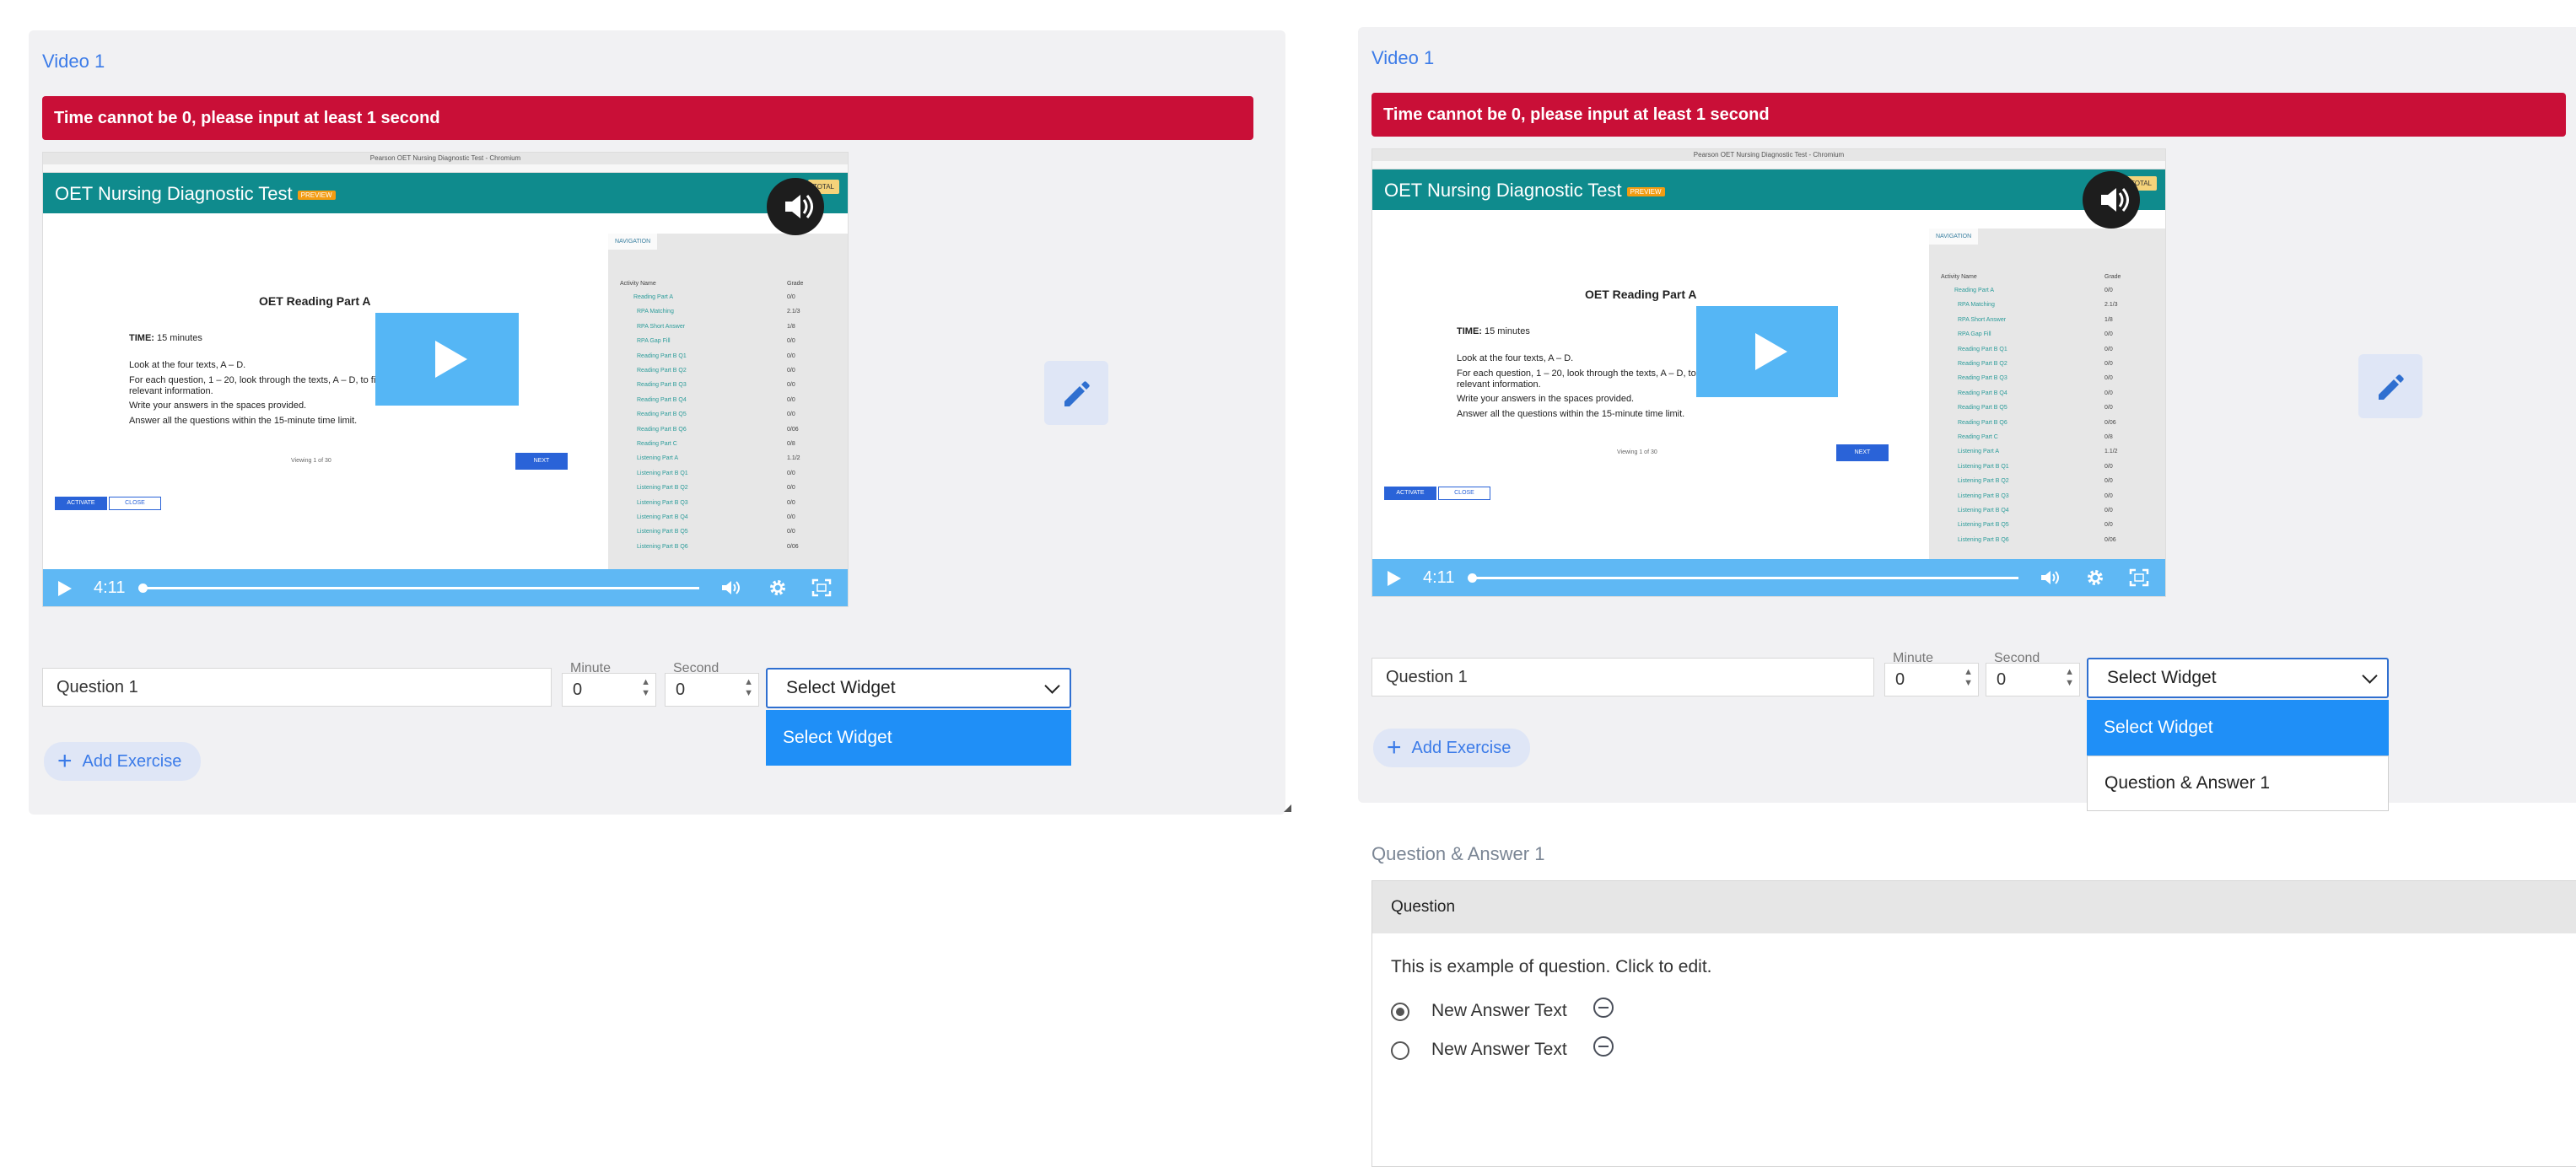 This screenshot has width=2576, height=1167. What do you see at coordinates (1983, 496) in the screenshot?
I see `nav-row-name: Listening Part B Q3` at bounding box center [1983, 496].